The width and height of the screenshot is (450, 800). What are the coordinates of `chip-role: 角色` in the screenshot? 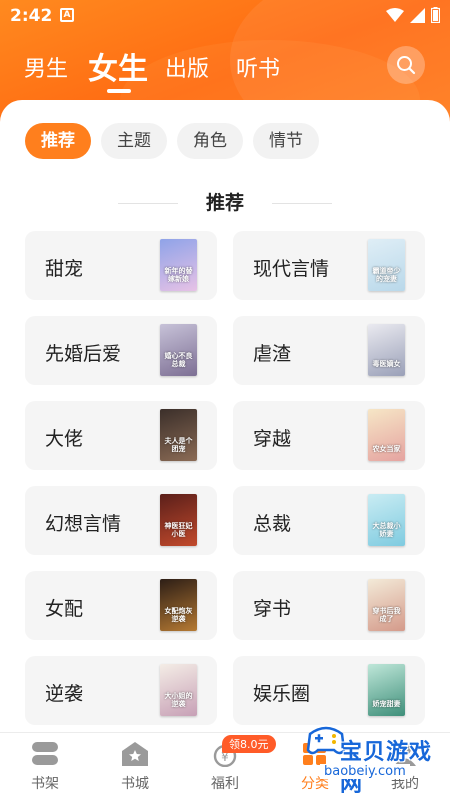 It's located at (210, 141).